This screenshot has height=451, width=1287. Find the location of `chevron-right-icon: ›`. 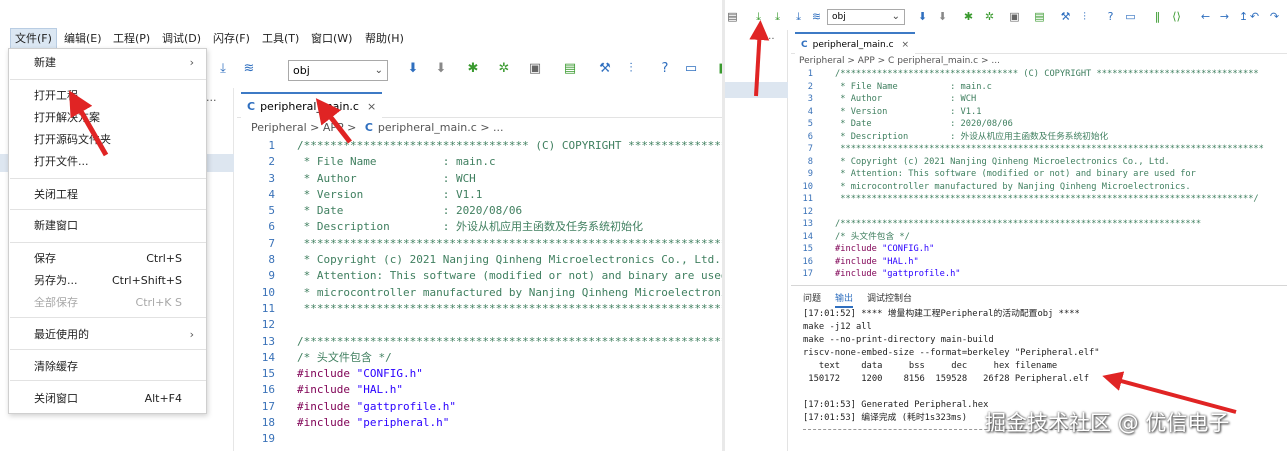

chevron-right-icon: › is located at coordinates (191, 62).